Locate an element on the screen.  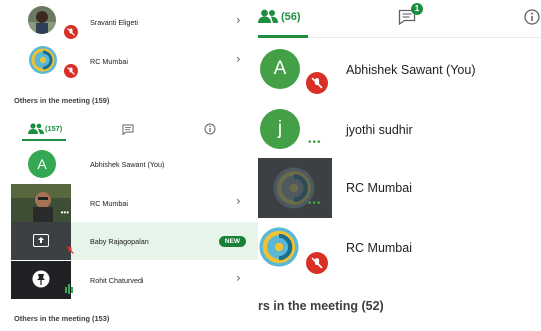
tab-chat is located at coordinates (129, 130).